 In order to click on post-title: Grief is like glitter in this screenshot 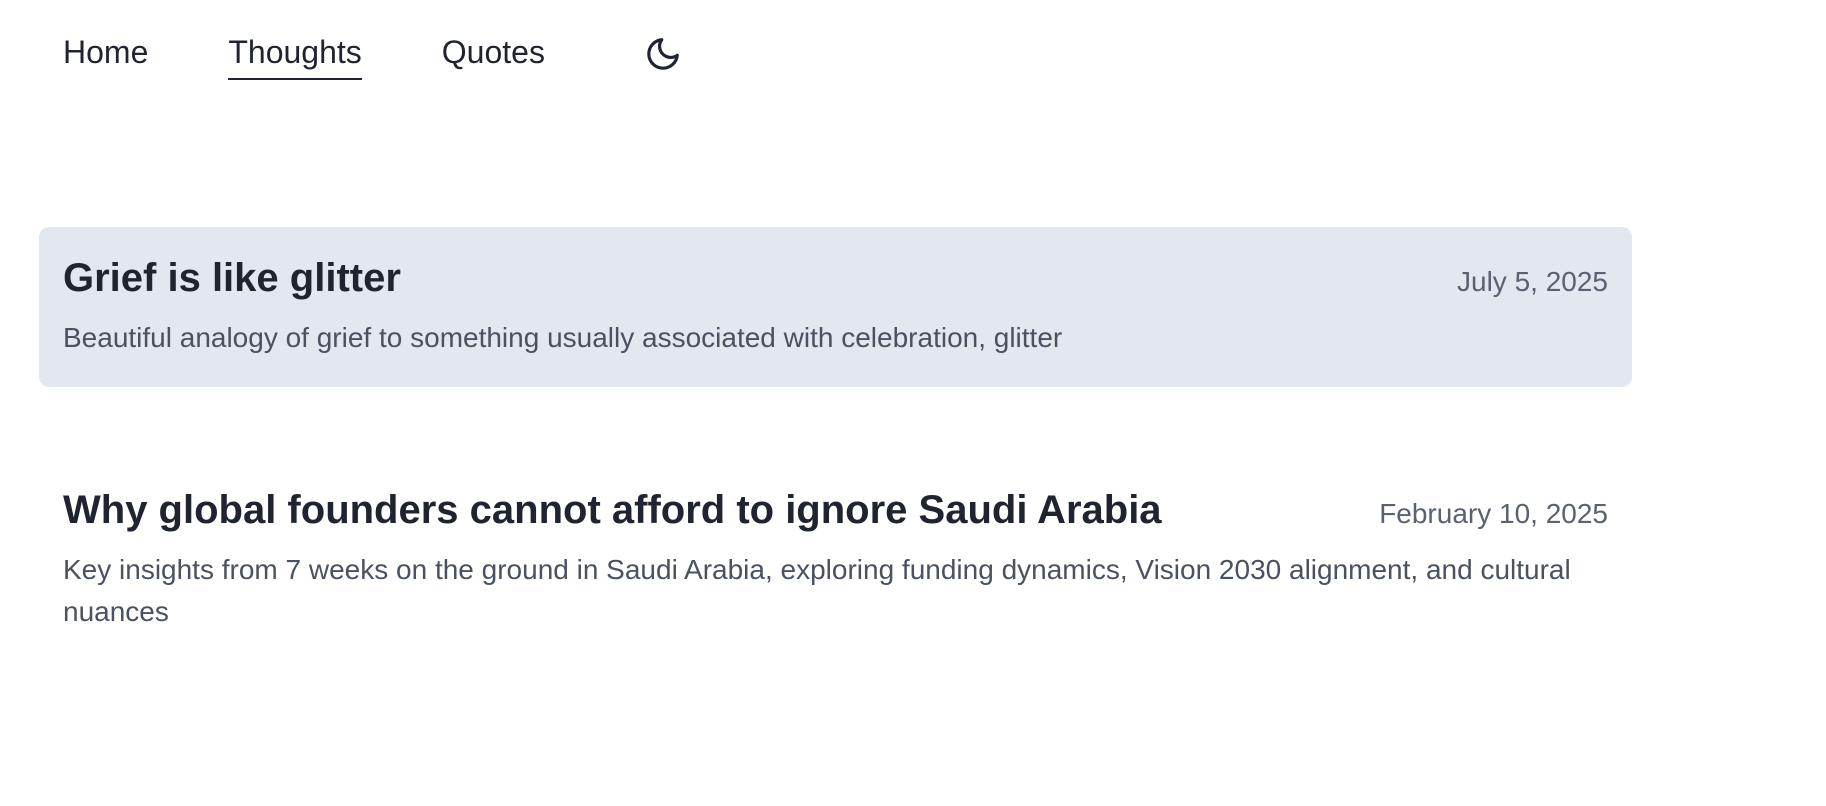, I will do `click(232, 278)`.